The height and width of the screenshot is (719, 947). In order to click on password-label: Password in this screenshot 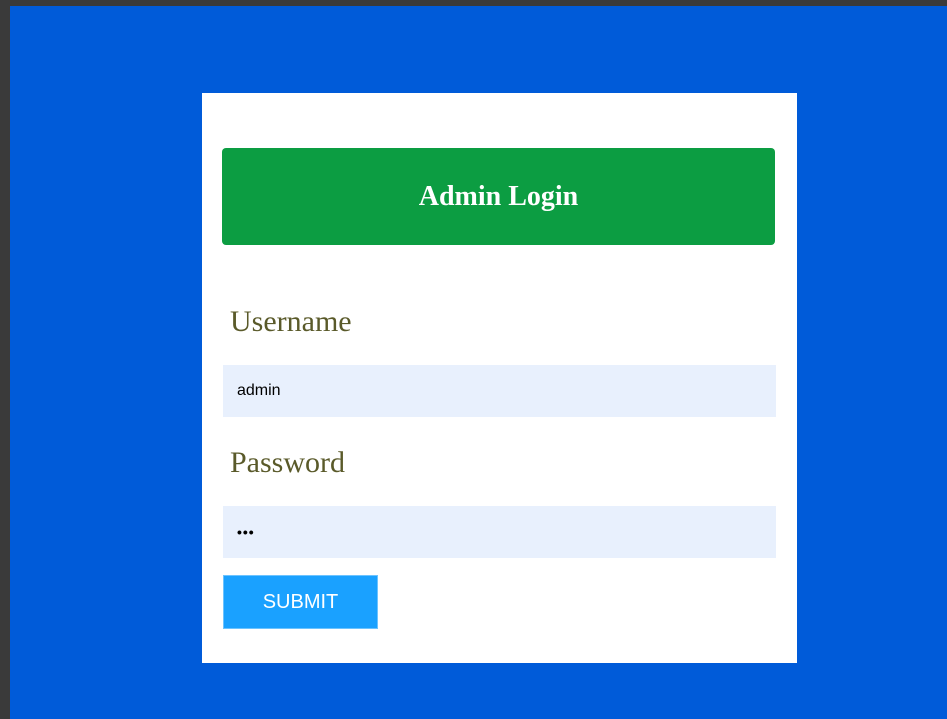, I will do `click(288, 462)`.